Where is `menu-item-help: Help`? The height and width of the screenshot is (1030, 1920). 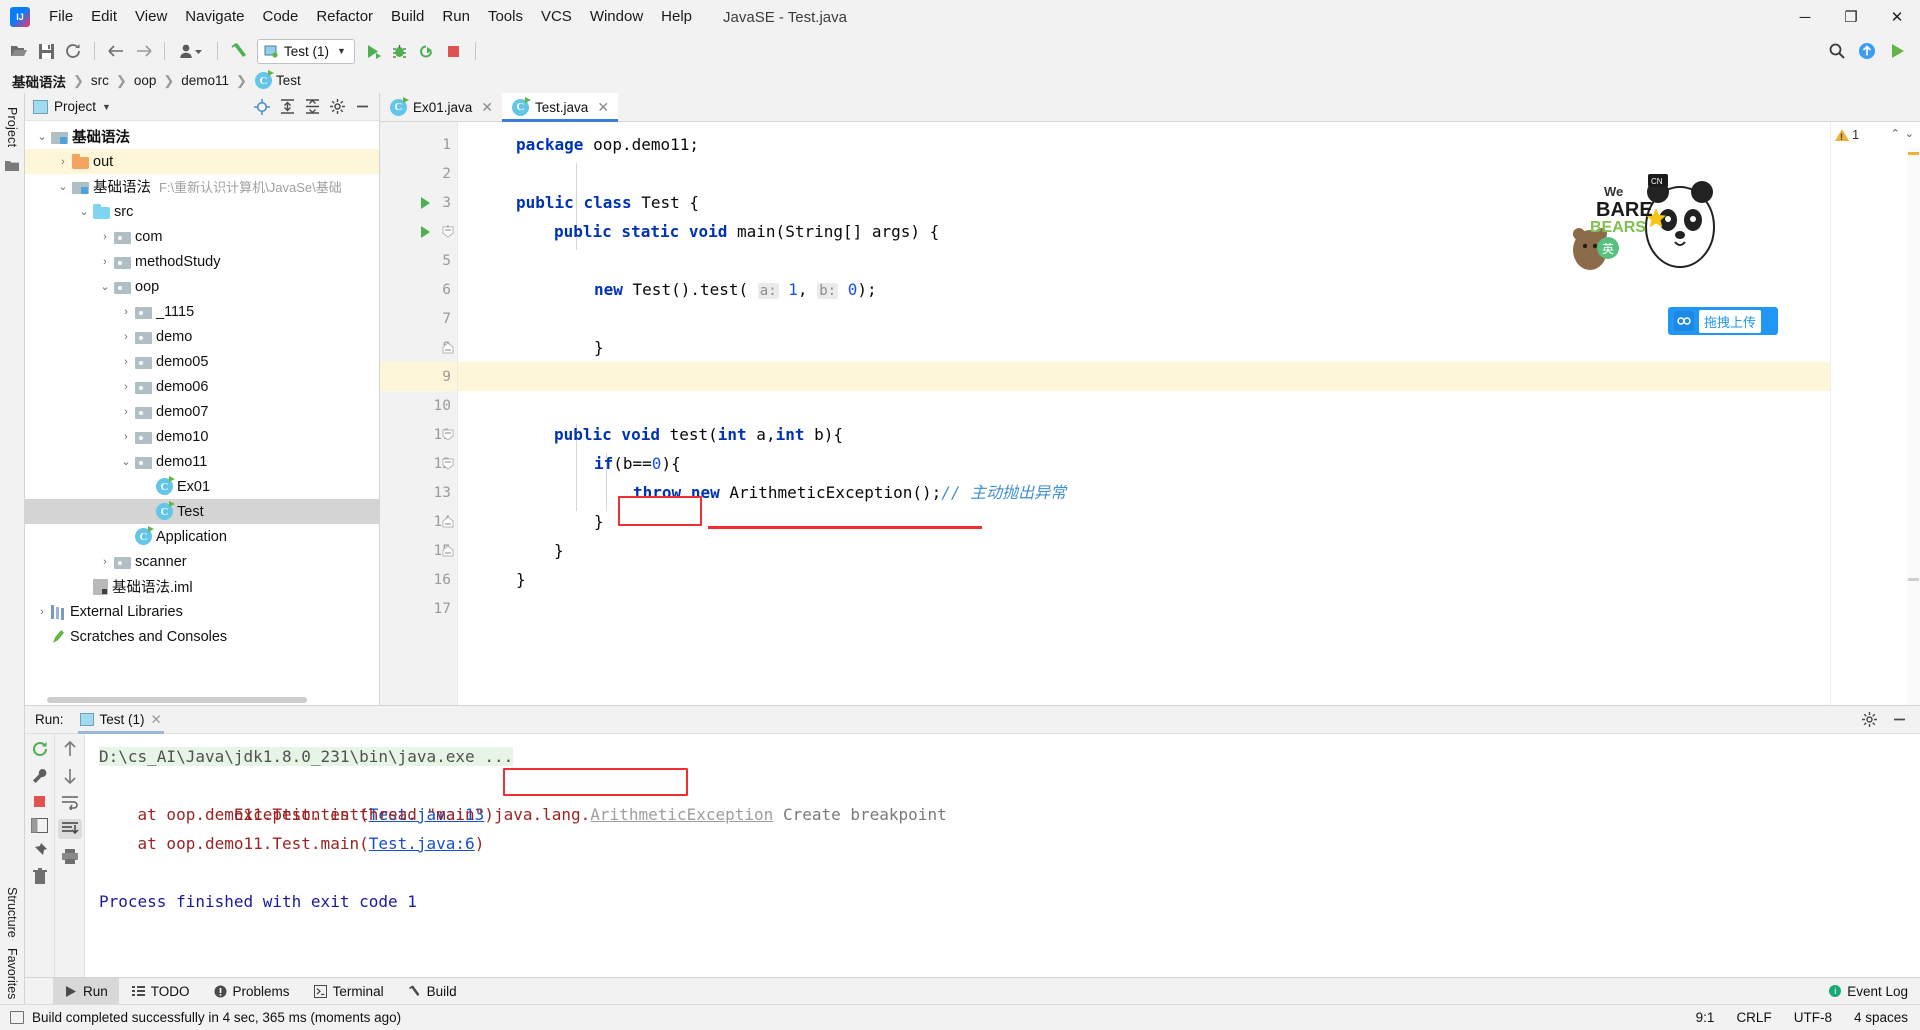
menu-item-help: Help is located at coordinates (676, 17).